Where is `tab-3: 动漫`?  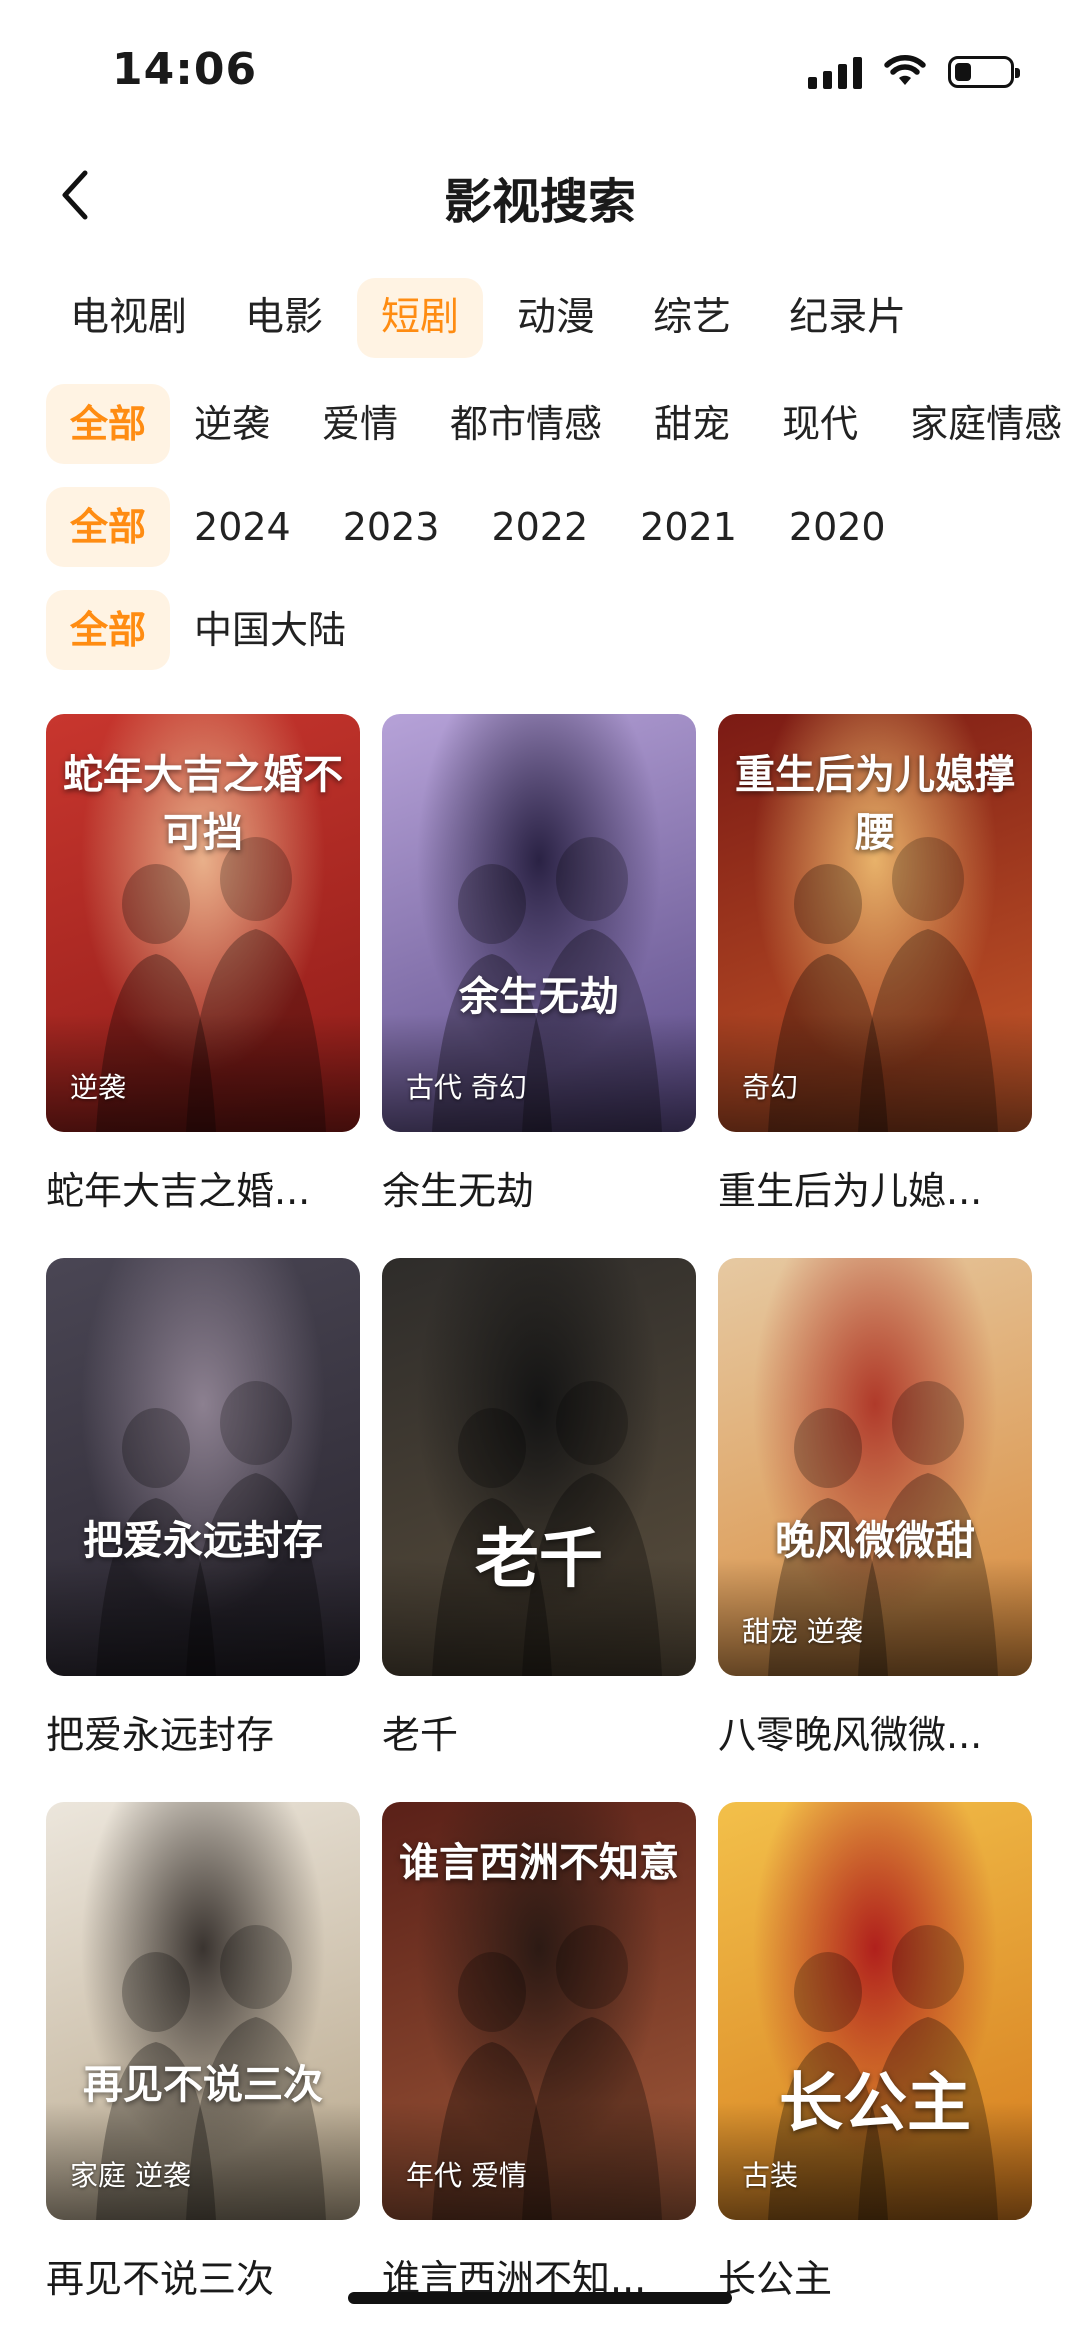 tab-3: 动漫 is located at coordinates (556, 318).